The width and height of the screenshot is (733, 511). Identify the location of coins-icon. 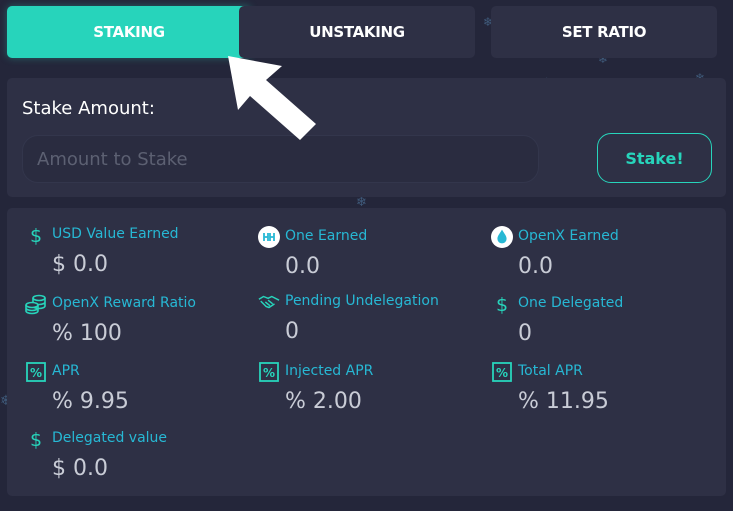
(36, 304).